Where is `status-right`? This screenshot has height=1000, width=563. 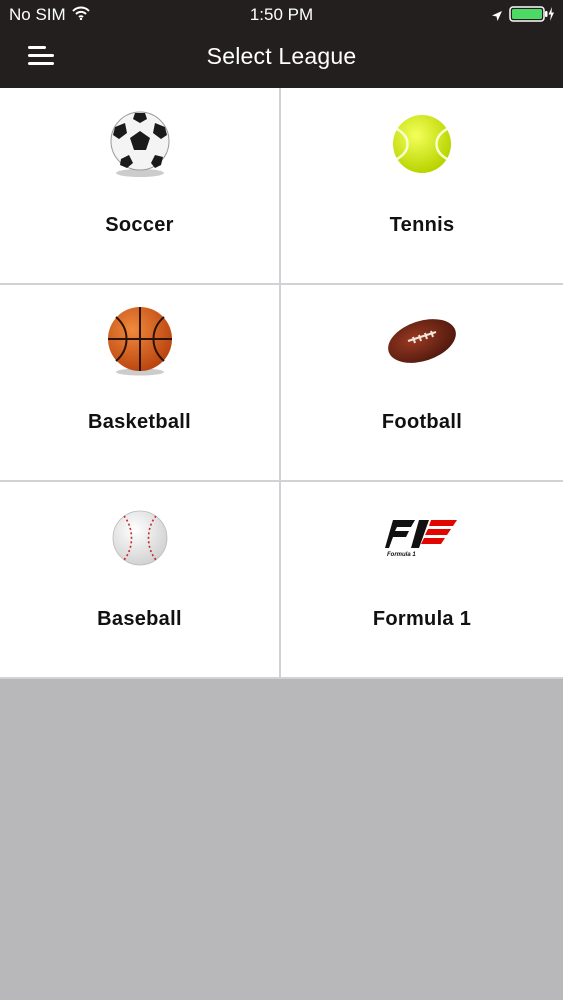 status-right is located at coordinates (523, 16).